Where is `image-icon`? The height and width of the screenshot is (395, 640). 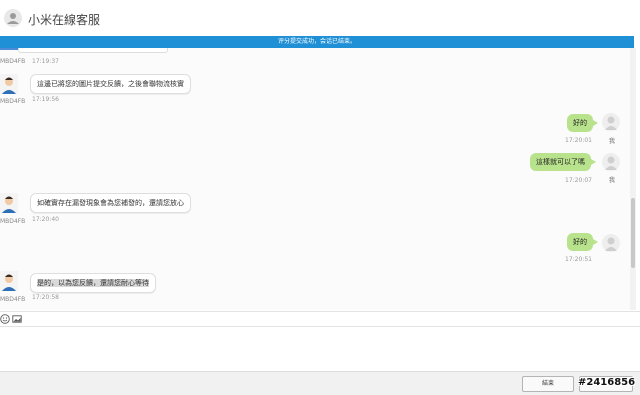 image-icon is located at coordinates (17, 319).